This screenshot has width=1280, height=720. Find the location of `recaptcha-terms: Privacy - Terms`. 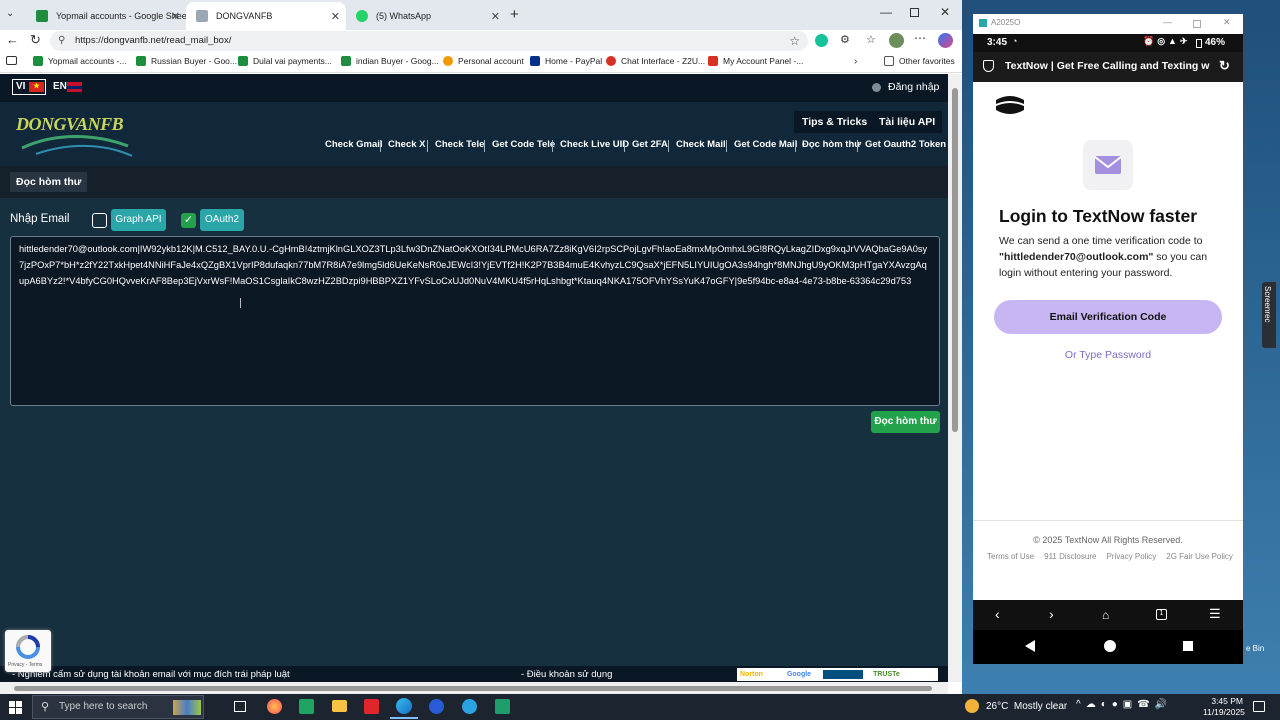

recaptcha-terms: Privacy - Terms is located at coordinates (25, 665).